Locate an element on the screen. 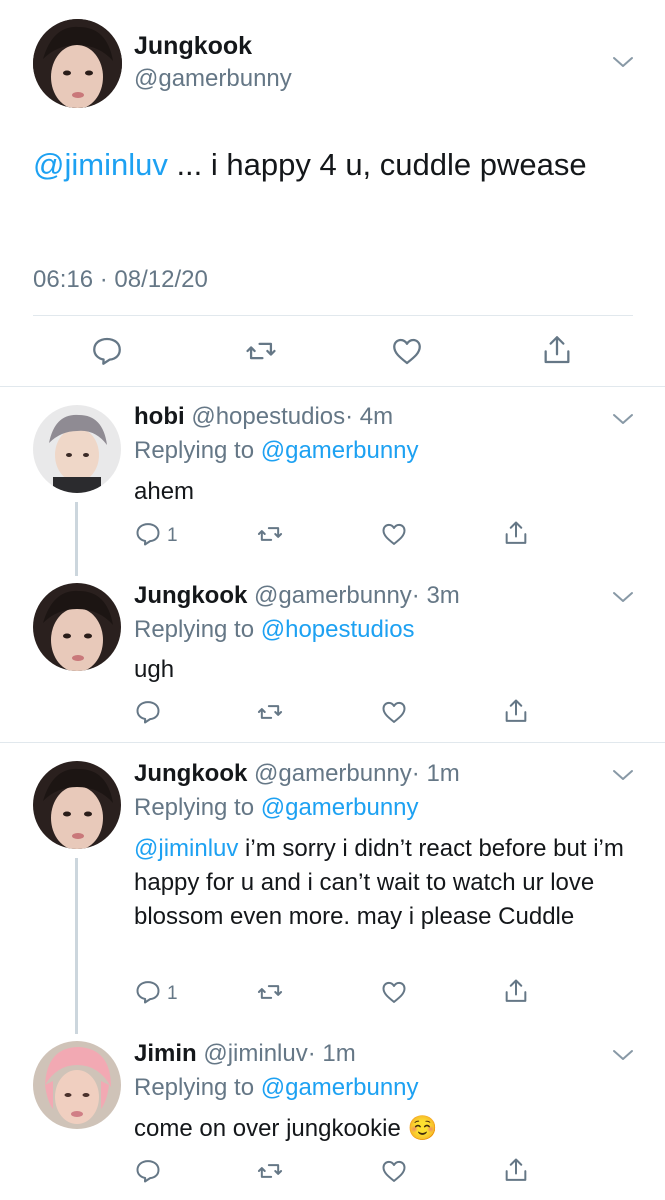 This screenshot has height=1200, width=665. replying-to-link: @hopestudios is located at coordinates (338, 629).